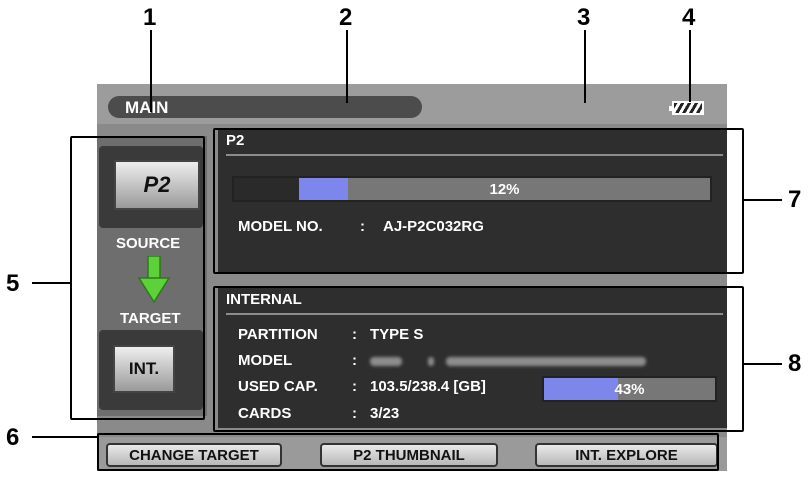 Image resolution: width=808 pixels, height=478 pixels. Describe the element at coordinates (584, 17) in the screenshot. I see `callout-3: 3` at that location.